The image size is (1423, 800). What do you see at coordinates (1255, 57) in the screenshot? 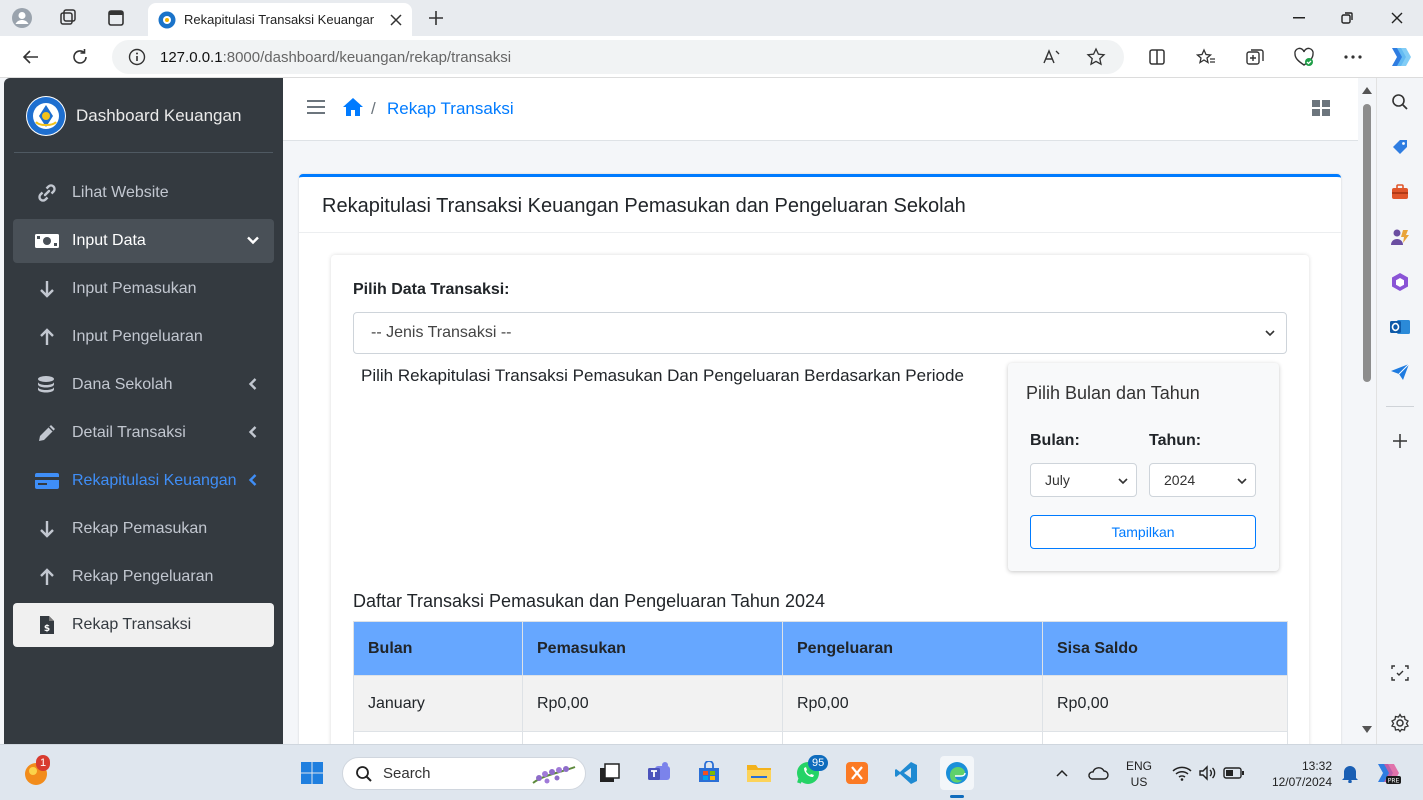
I see `collections-icon` at bounding box center [1255, 57].